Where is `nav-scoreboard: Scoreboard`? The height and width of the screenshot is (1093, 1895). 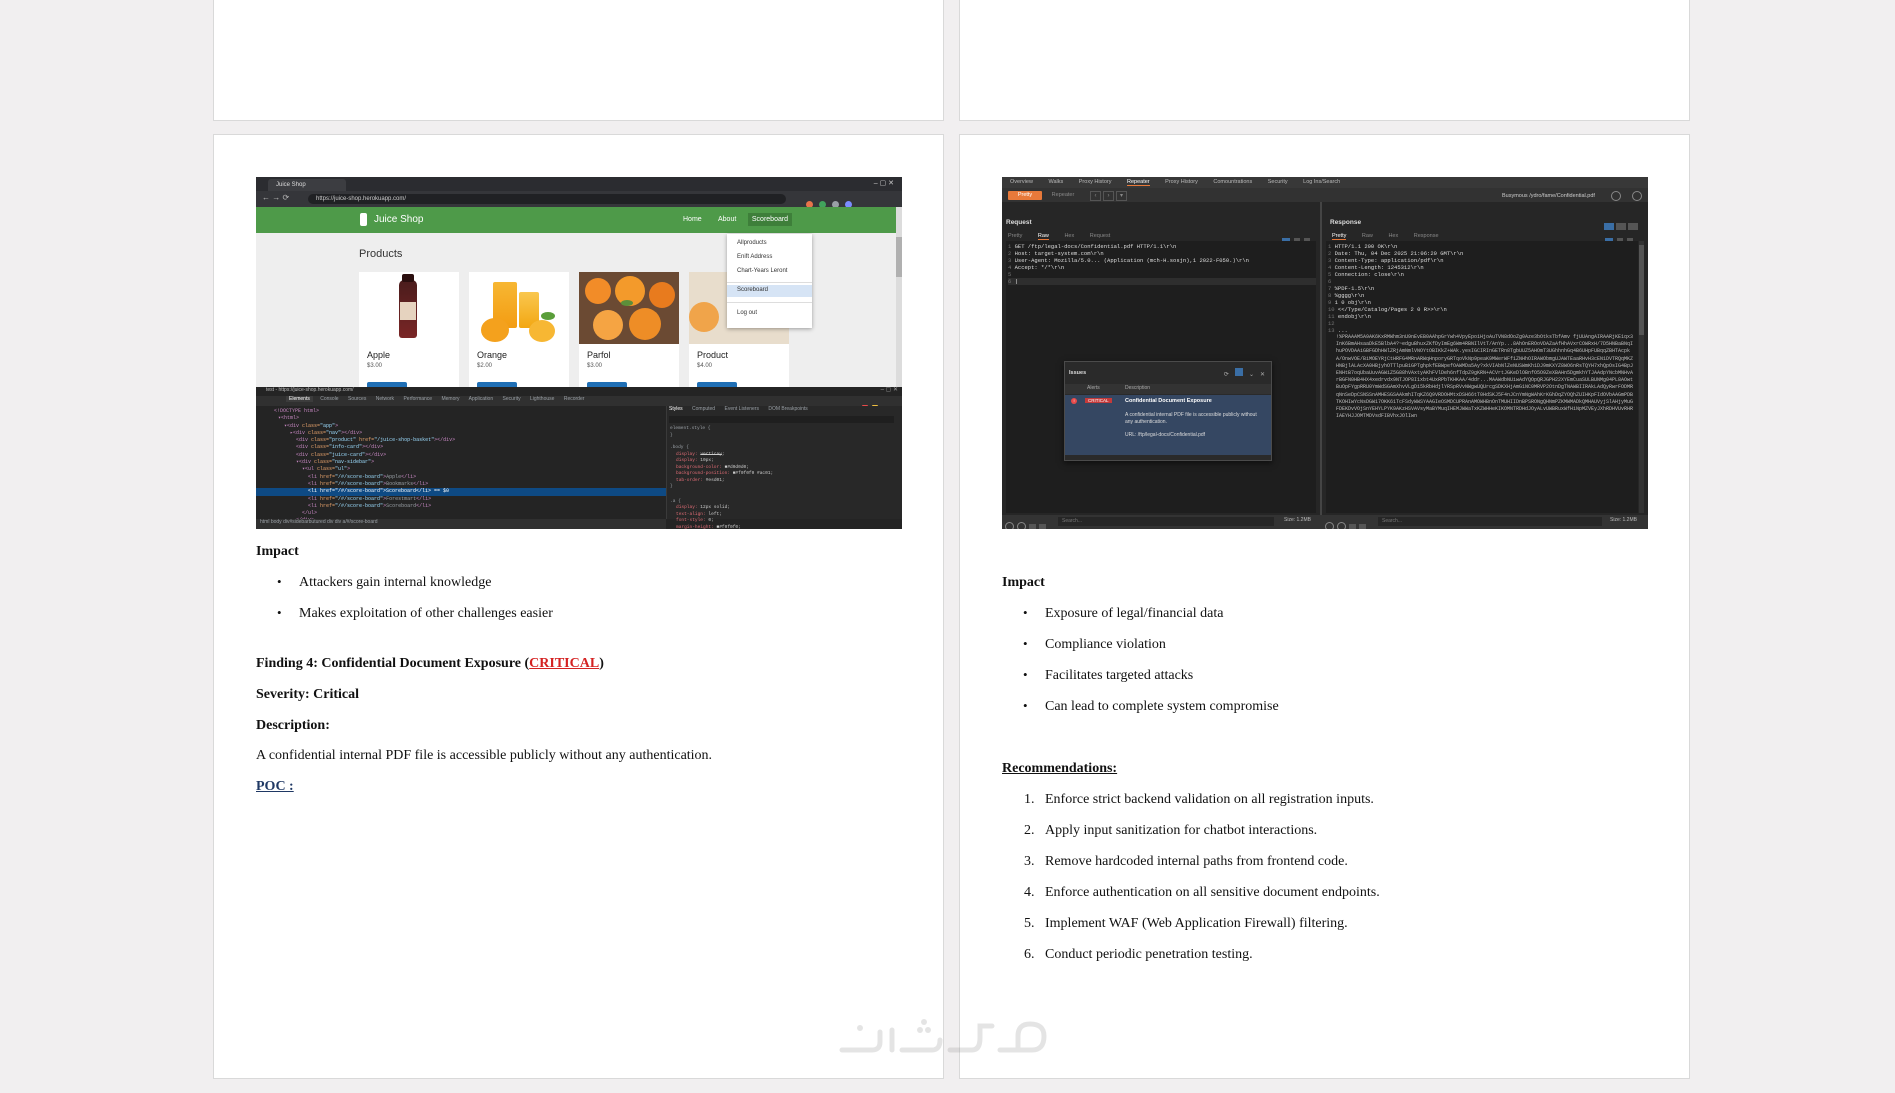 nav-scoreboard: Scoreboard is located at coordinates (770, 219).